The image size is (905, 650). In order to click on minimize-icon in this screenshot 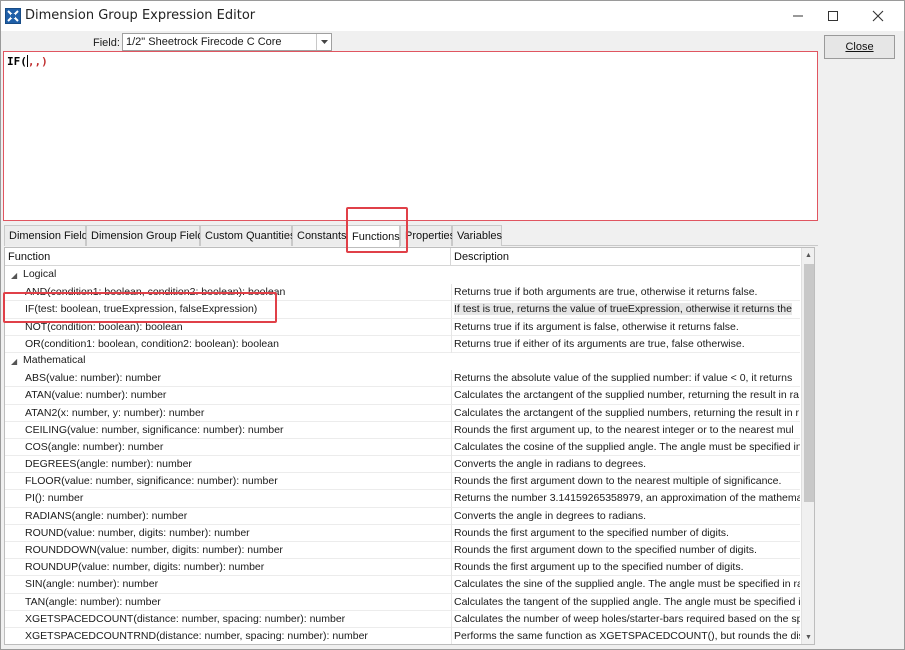, I will do `click(798, 16)`.